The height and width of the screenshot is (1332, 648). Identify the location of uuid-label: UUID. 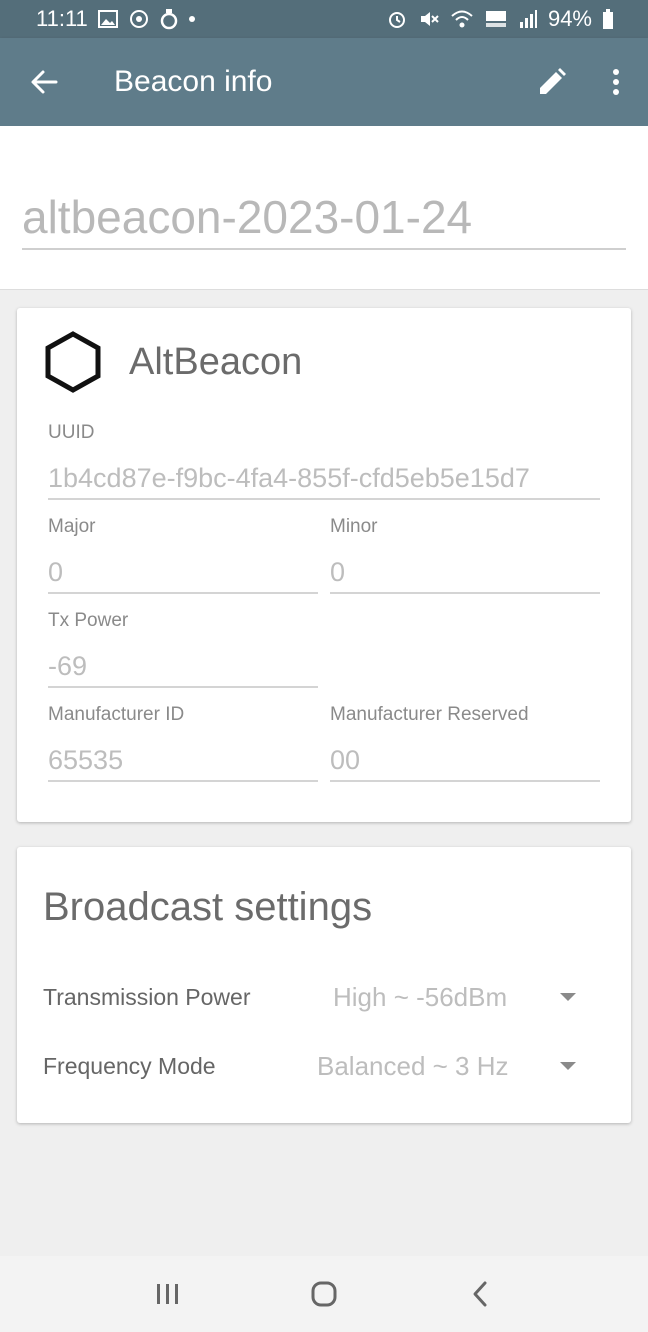
(71, 432).